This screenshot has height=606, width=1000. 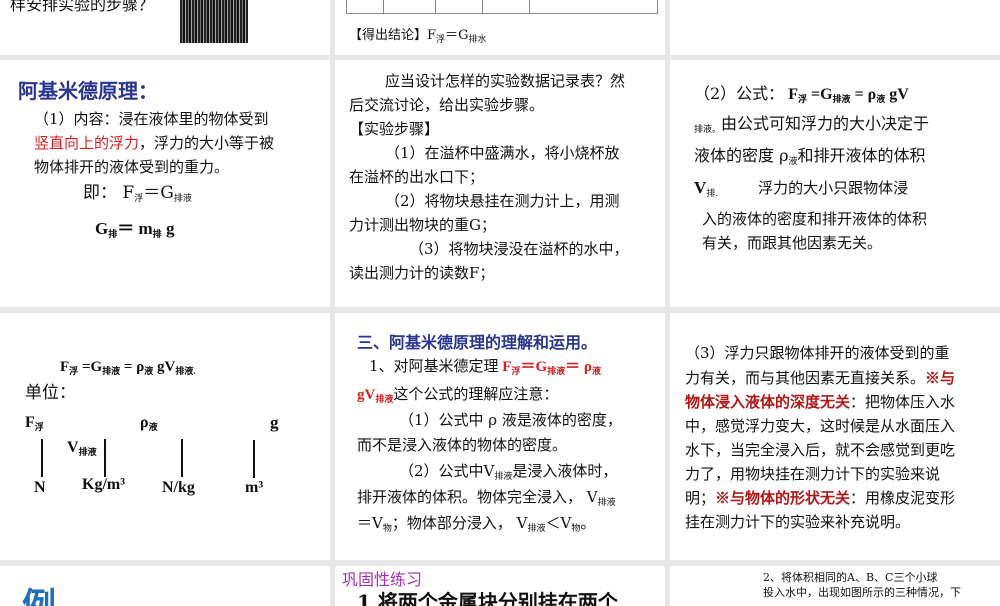 What do you see at coordinates (40, 487) in the screenshot?
I see `unit-N: N` at bounding box center [40, 487].